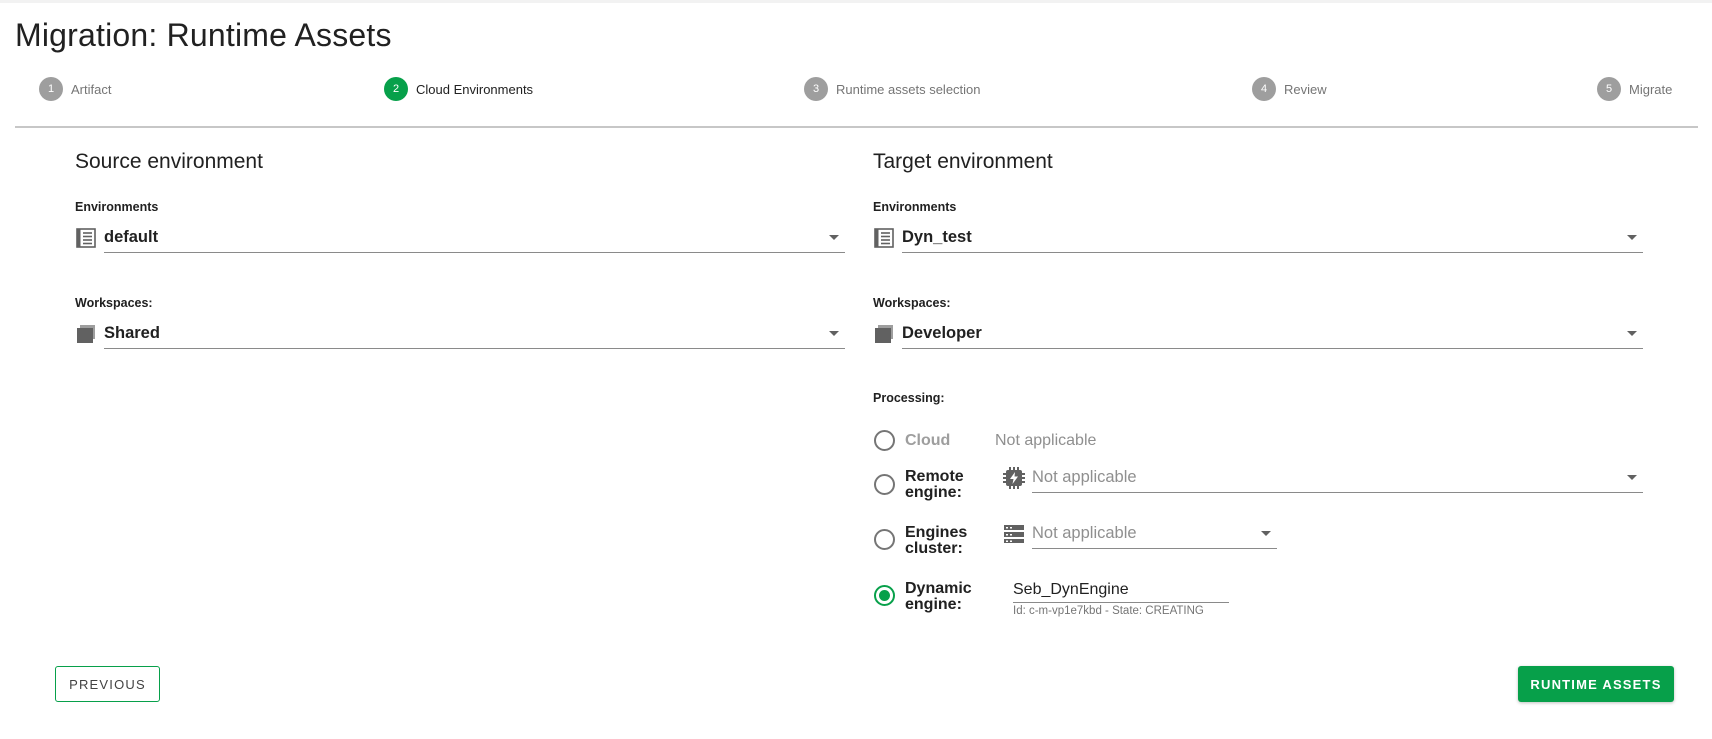  What do you see at coordinates (1154, 534) in the screenshot?
I see `engines-cluster-field: Not applicable` at bounding box center [1154, 534].